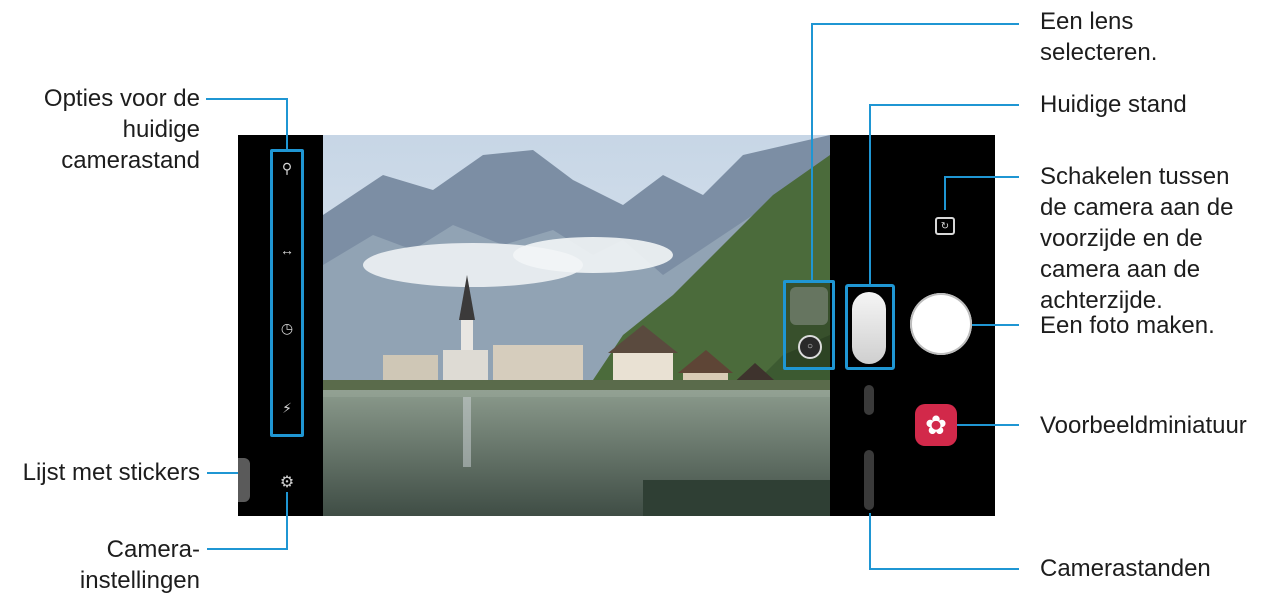 The height and width of the screenshot is (599, 1270). What do you see at coordinates (287, 328) in the screenshot?
I see `timer-icon: ◷` at bounding box center [287, 328].